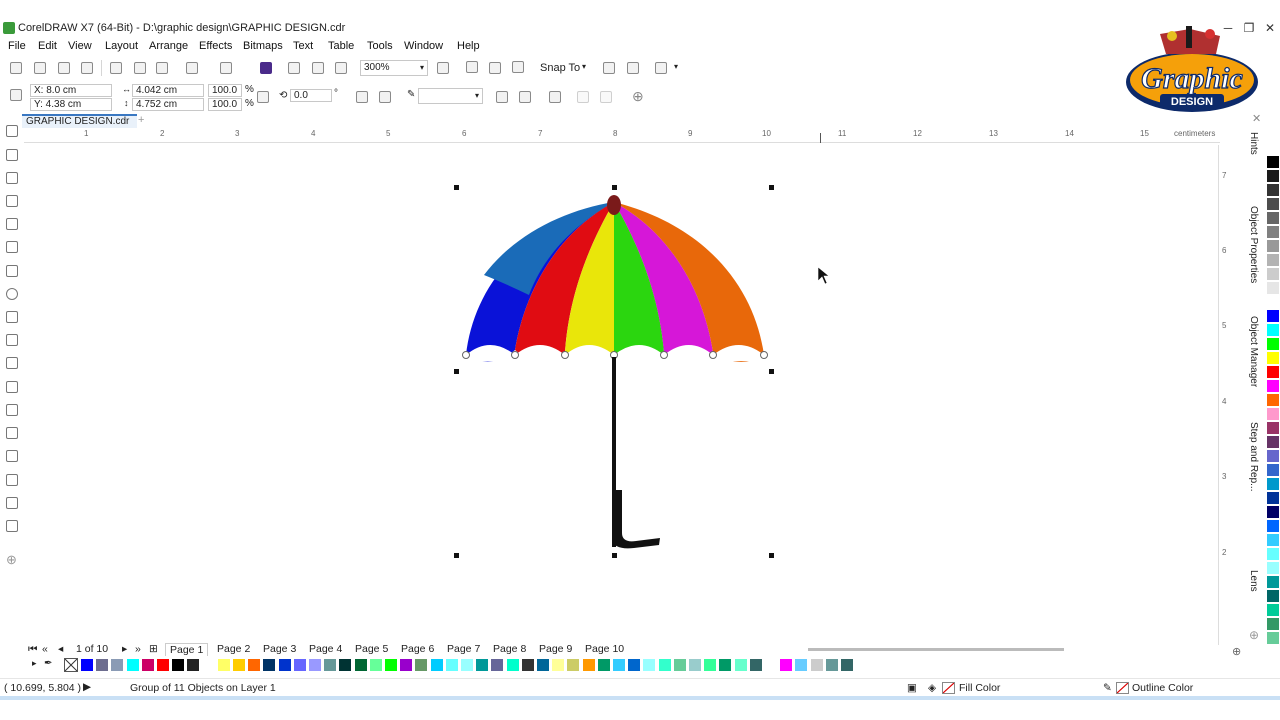 This screenshot has width=1280, height=720. Describe the element at coordinates (226, 68) in the screenshot. I see `redo-icon` at that location.